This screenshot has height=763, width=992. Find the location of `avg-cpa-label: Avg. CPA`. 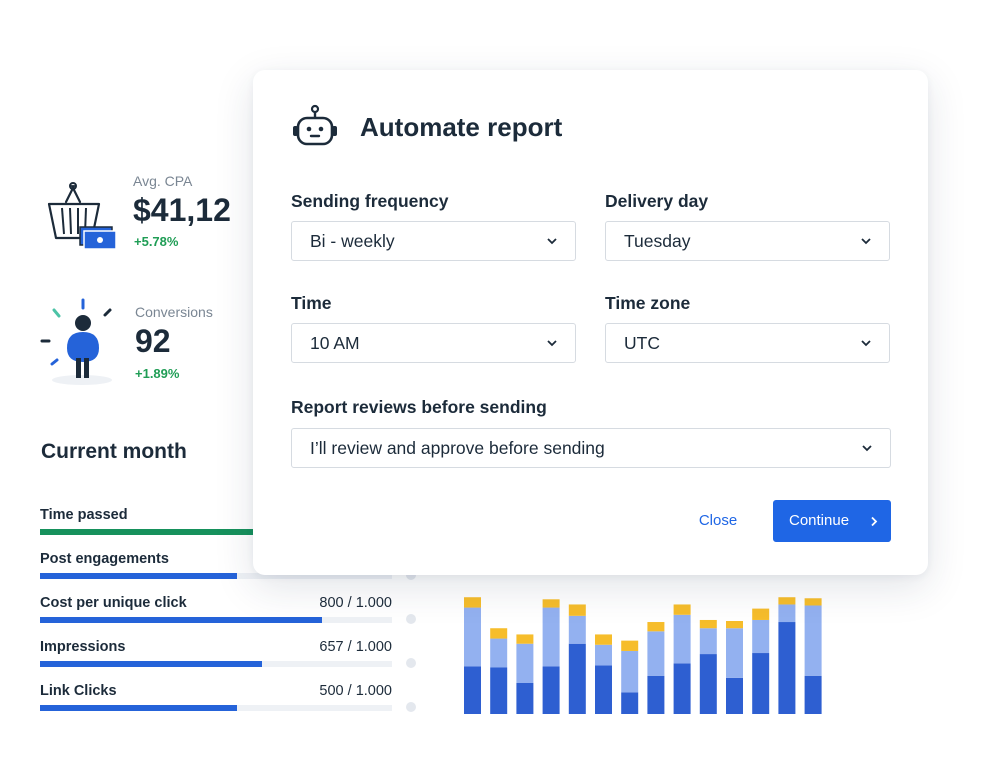

avg-cpa-label: Avg. CPA is located at coordinates (163, 181).